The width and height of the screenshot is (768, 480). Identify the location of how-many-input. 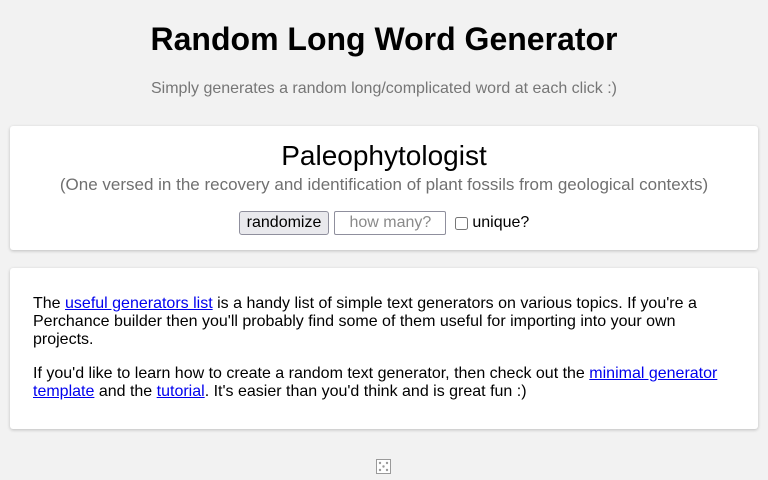
(390, 223).